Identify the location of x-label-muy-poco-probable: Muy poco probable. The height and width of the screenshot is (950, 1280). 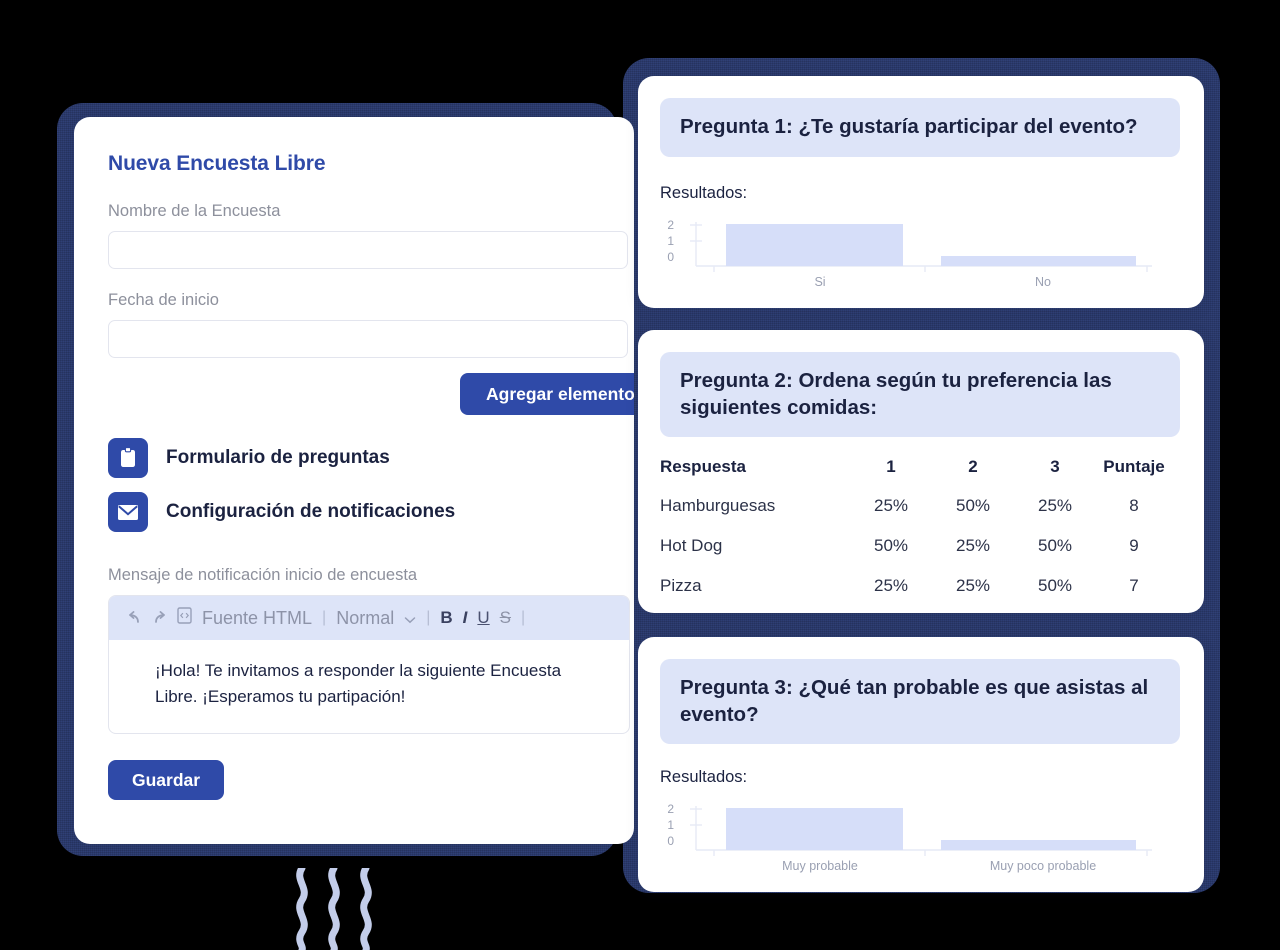
(1043, 866).